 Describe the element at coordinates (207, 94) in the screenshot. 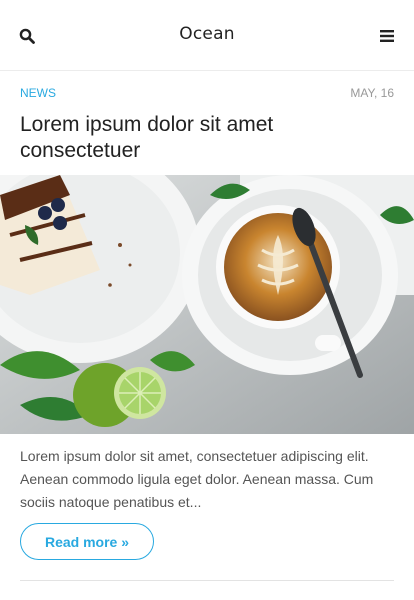

I see `post-meta: NEWS MAY, 16` at that location.